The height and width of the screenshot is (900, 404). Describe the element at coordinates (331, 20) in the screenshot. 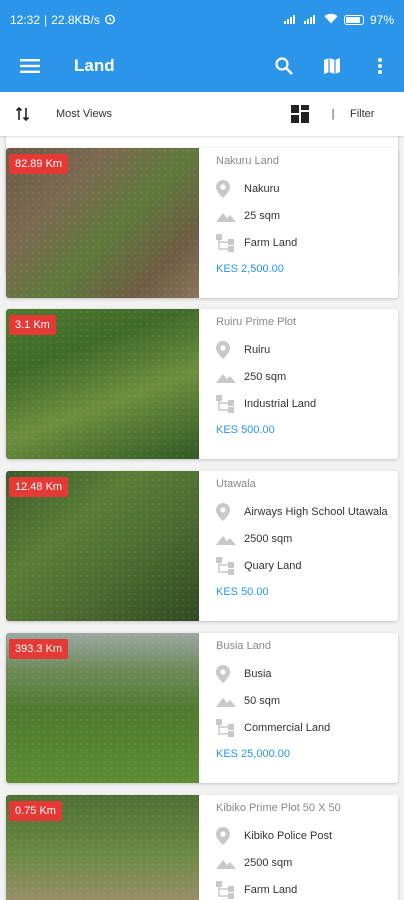

I see `wifi-icon` at that location.